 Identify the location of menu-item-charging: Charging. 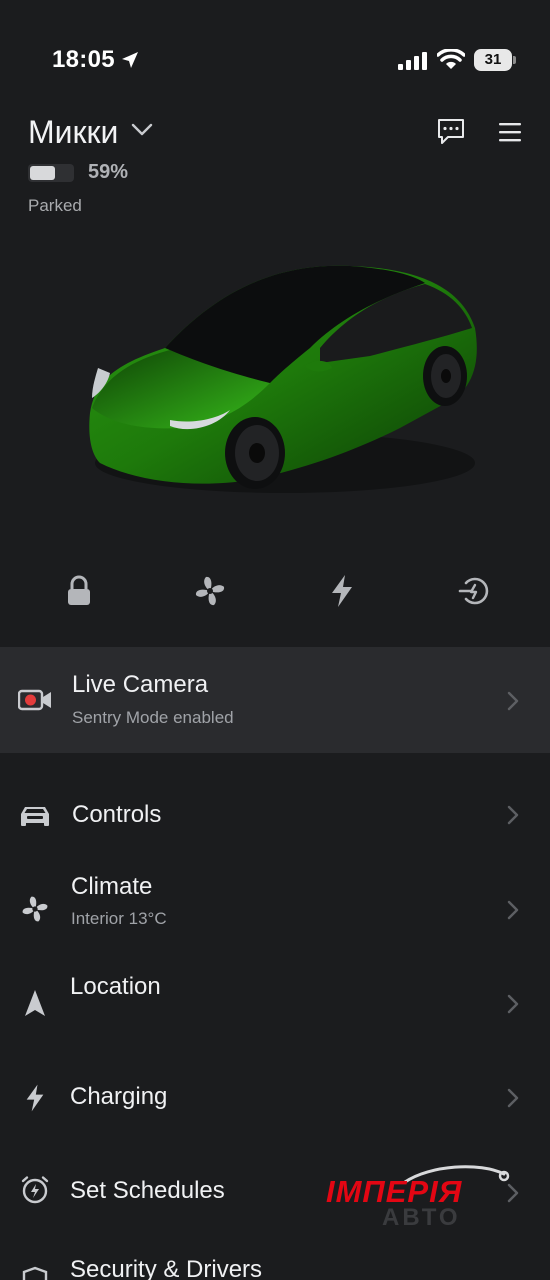
(275, 1098).